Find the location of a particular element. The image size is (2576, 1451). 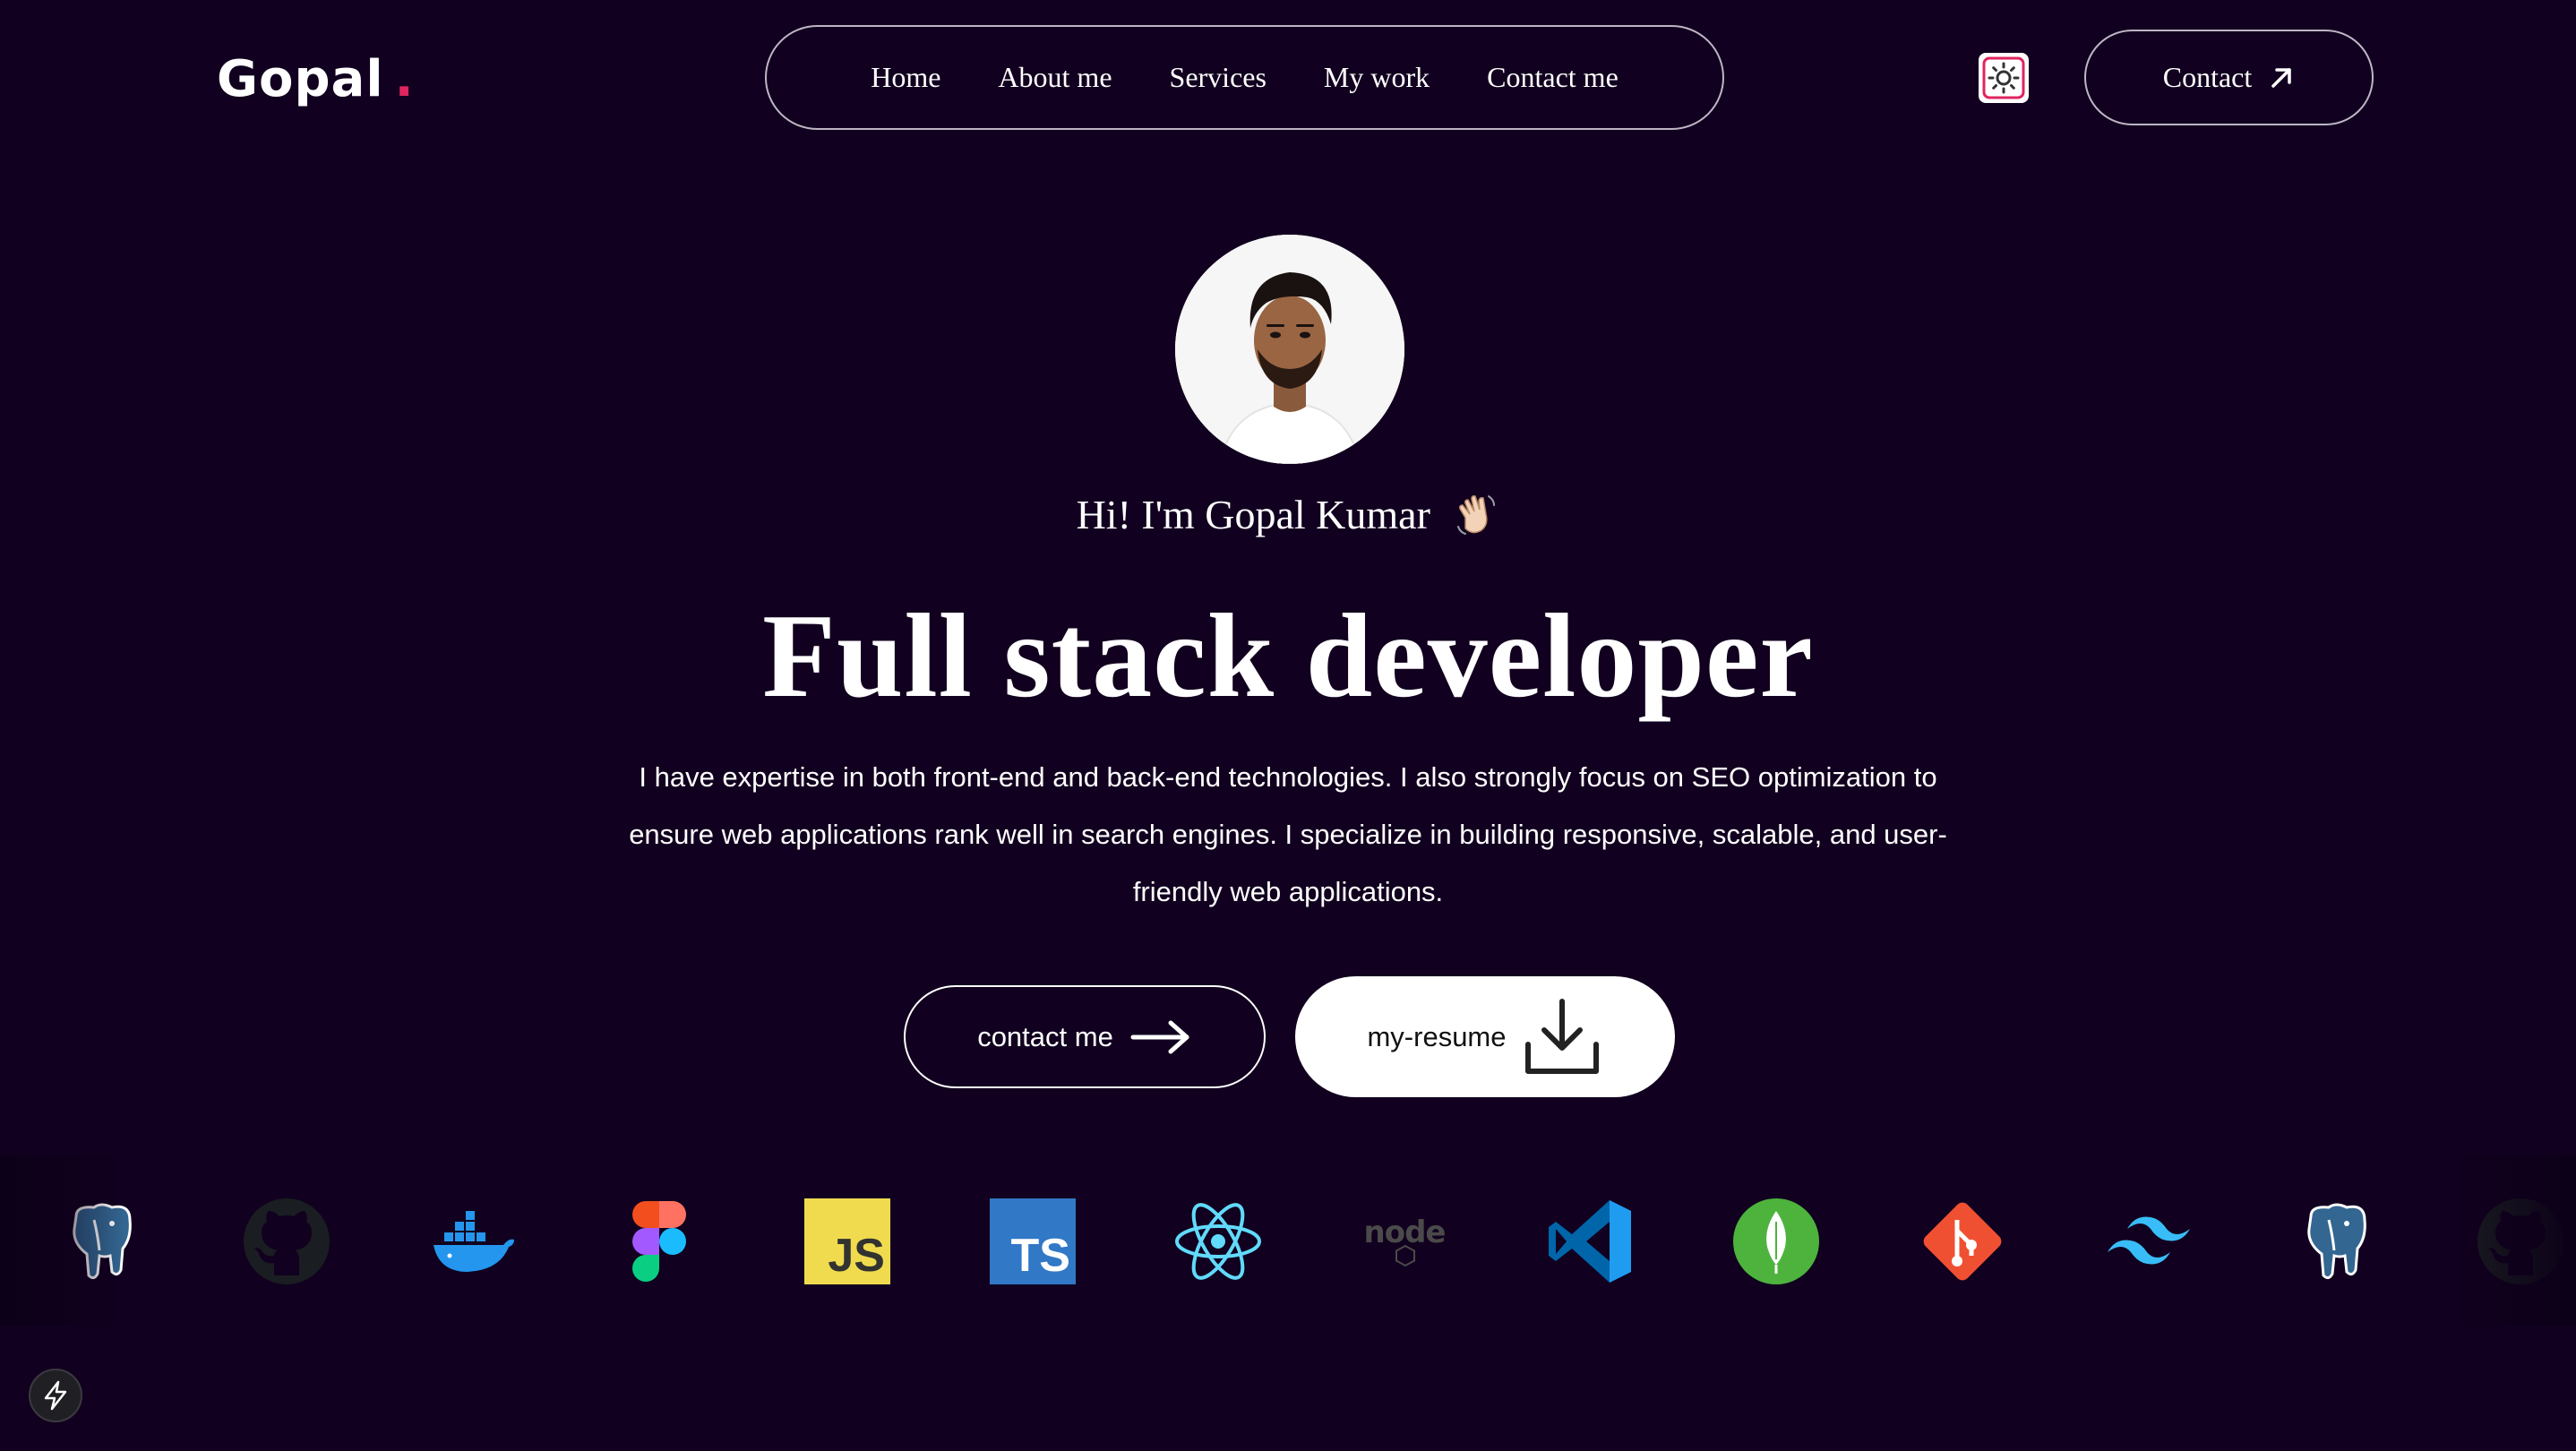

strip-fade-right is located at coordinates (2513, 1240).